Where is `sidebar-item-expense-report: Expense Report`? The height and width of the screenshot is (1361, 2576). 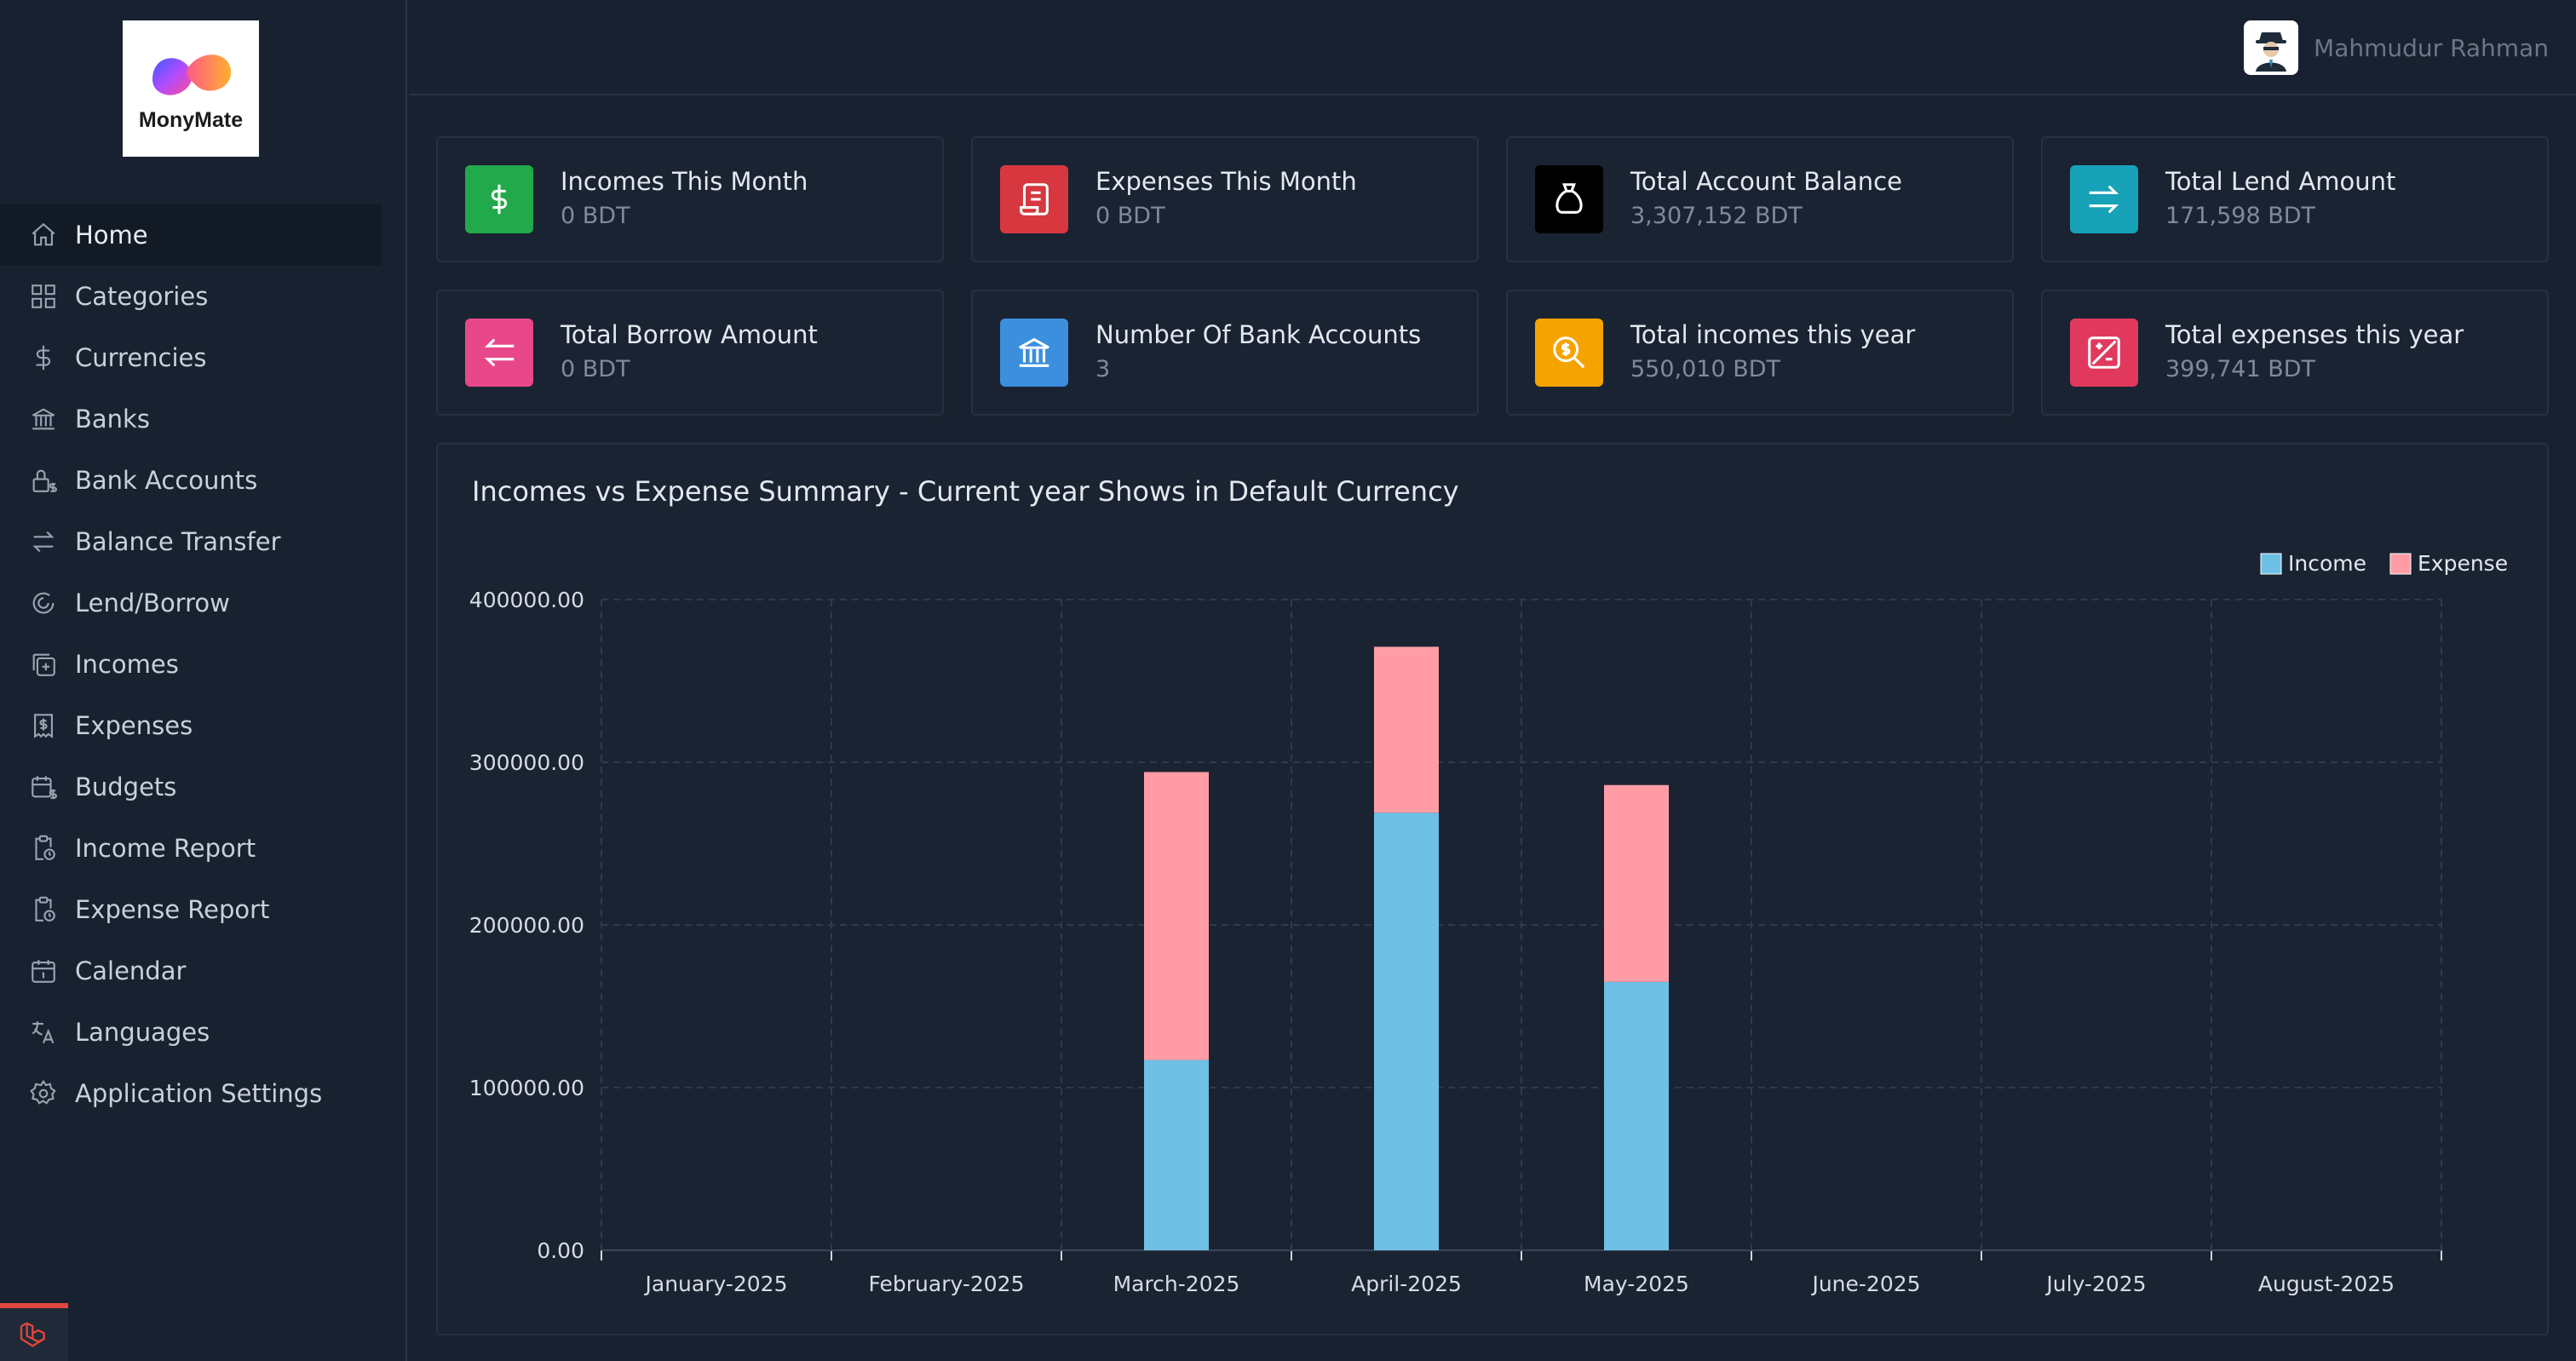
sidebar-item-expense-report: Expense Report is located at coordinates (191, 910).